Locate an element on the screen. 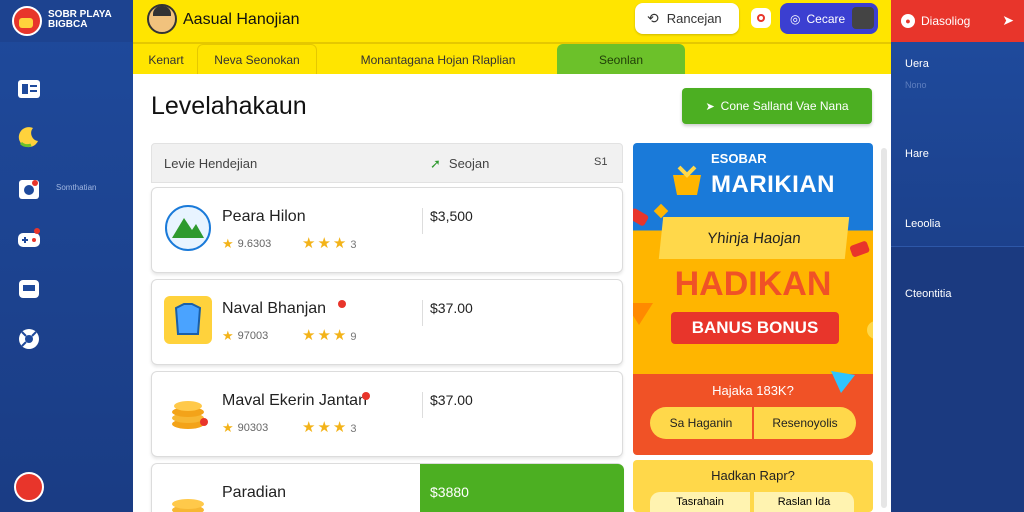  list-item: Maval Ekerin Jantan ★ 90303 ★★★ 3 $37.00 is located at coordinates (387, 414).